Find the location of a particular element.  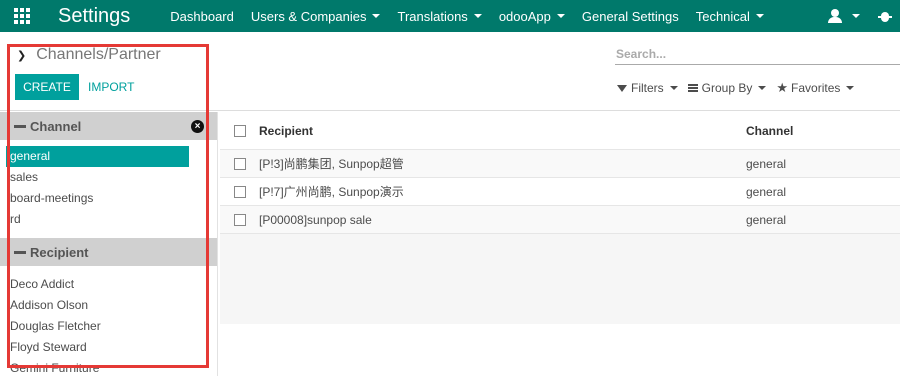

table-row: [P!3]尚鹏集团, Sunpop超管 general is located at coordinates (560, 164).